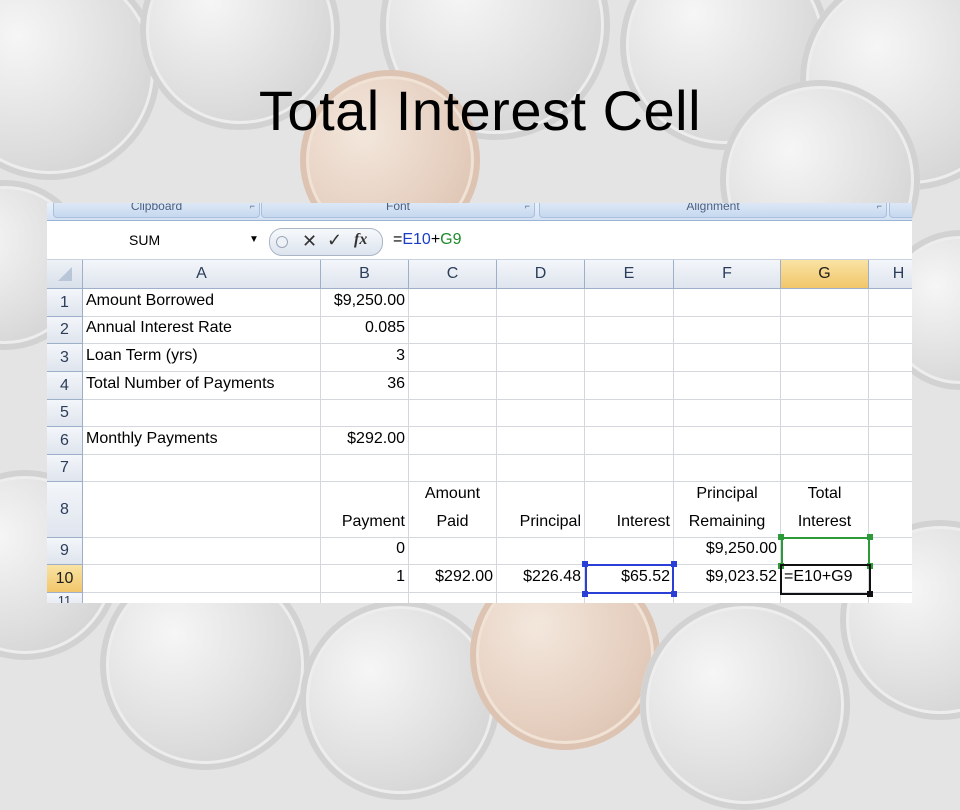 This screenshot has width=960, height=810. What do you see at coordinates (202, 303) in the screenshot?
I see `cell-a1: Amount Borrowed` at bounding box center [202, 303].